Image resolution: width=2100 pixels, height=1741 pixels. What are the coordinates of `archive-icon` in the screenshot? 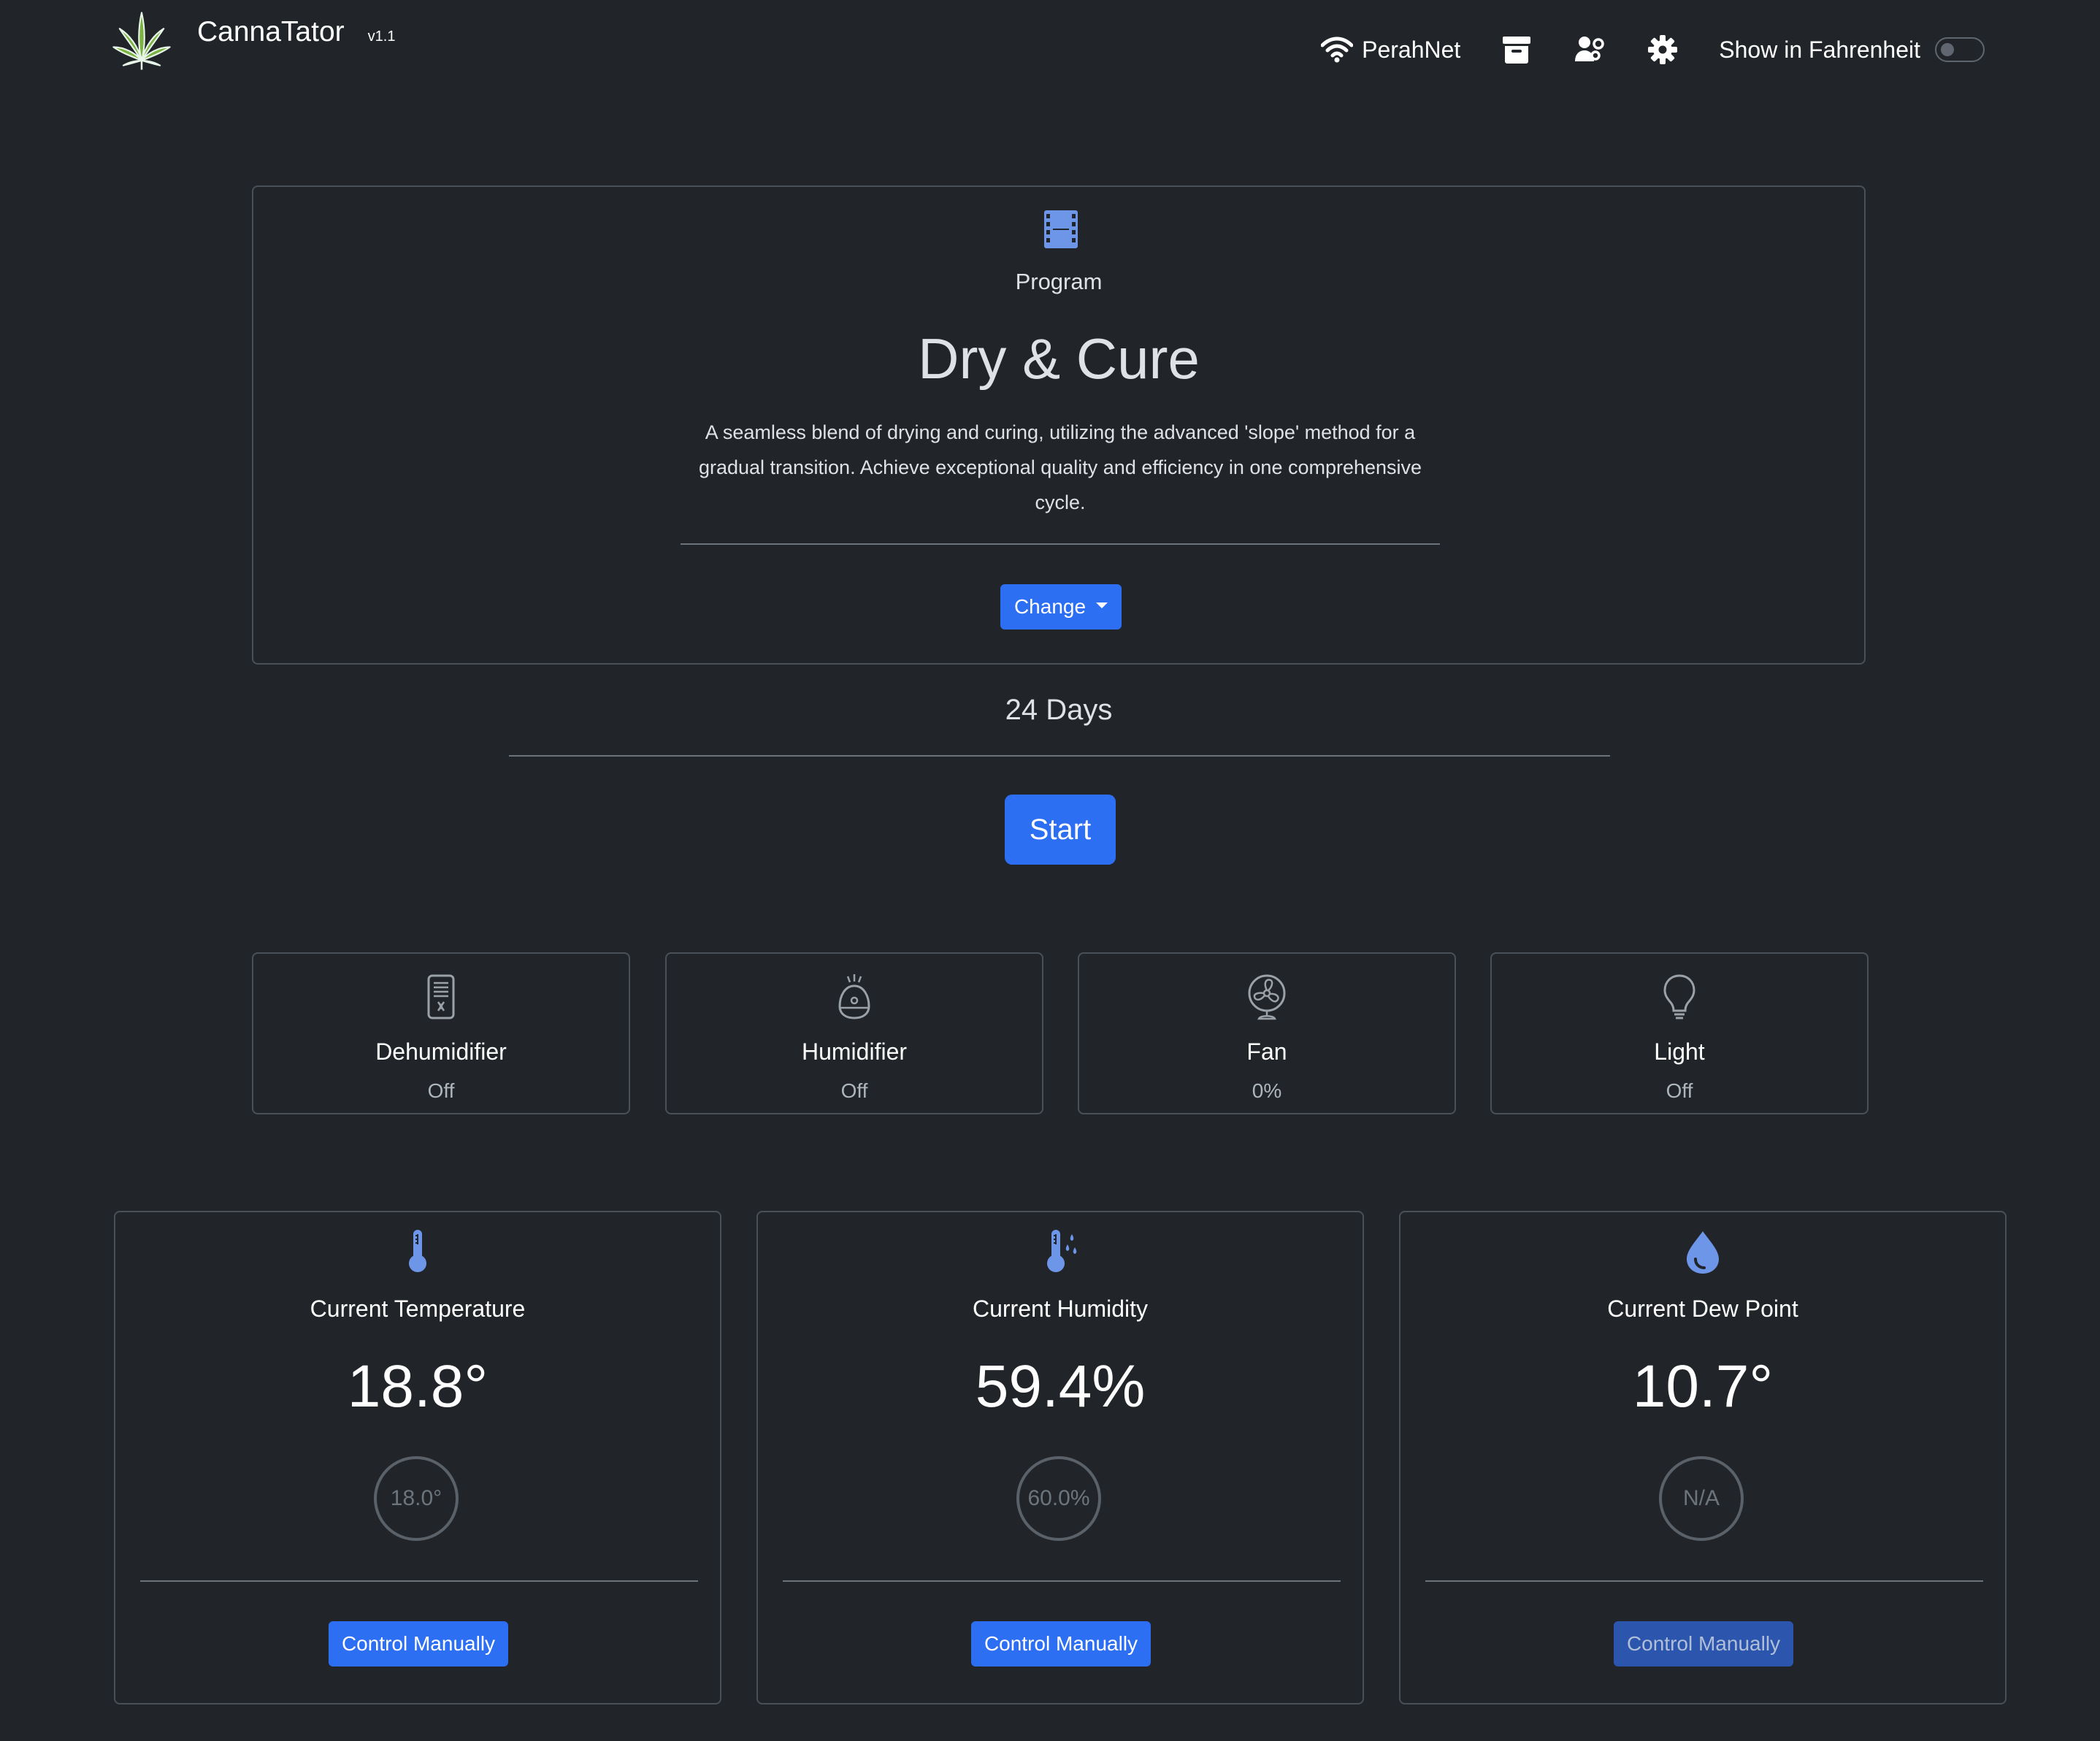 It's located at (1517, 50).